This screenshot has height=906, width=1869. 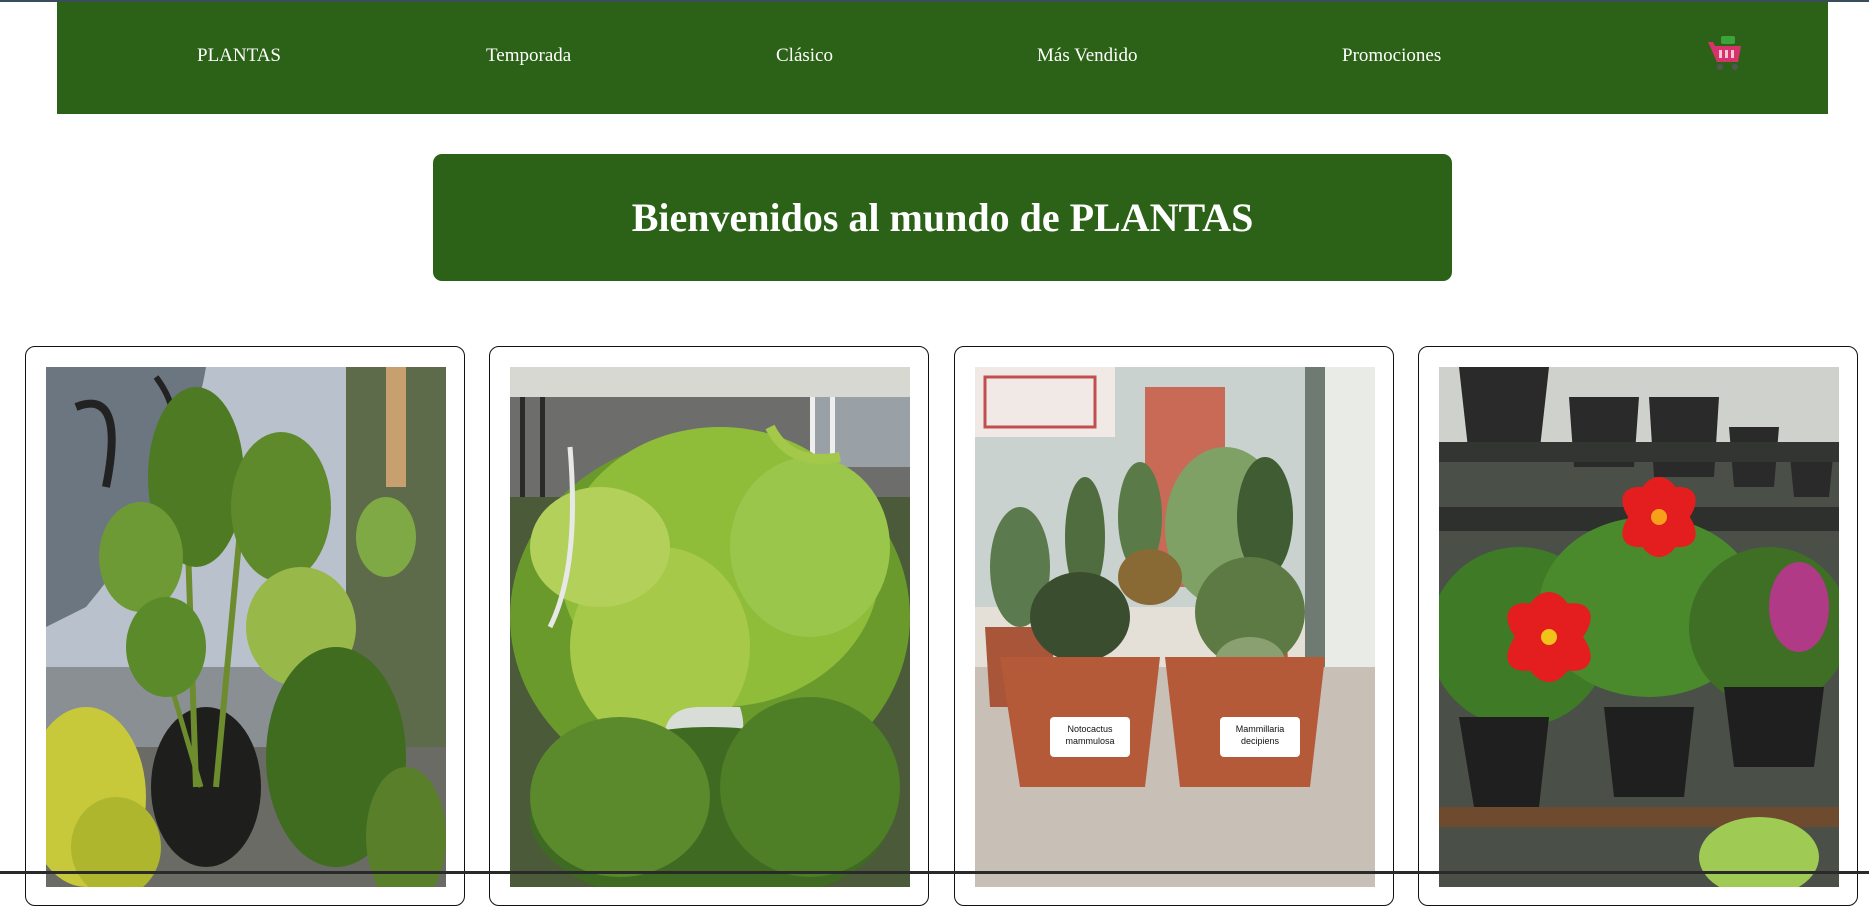 I want to click on nav-item-clasico: Clásico, so click(x=804, y=56).